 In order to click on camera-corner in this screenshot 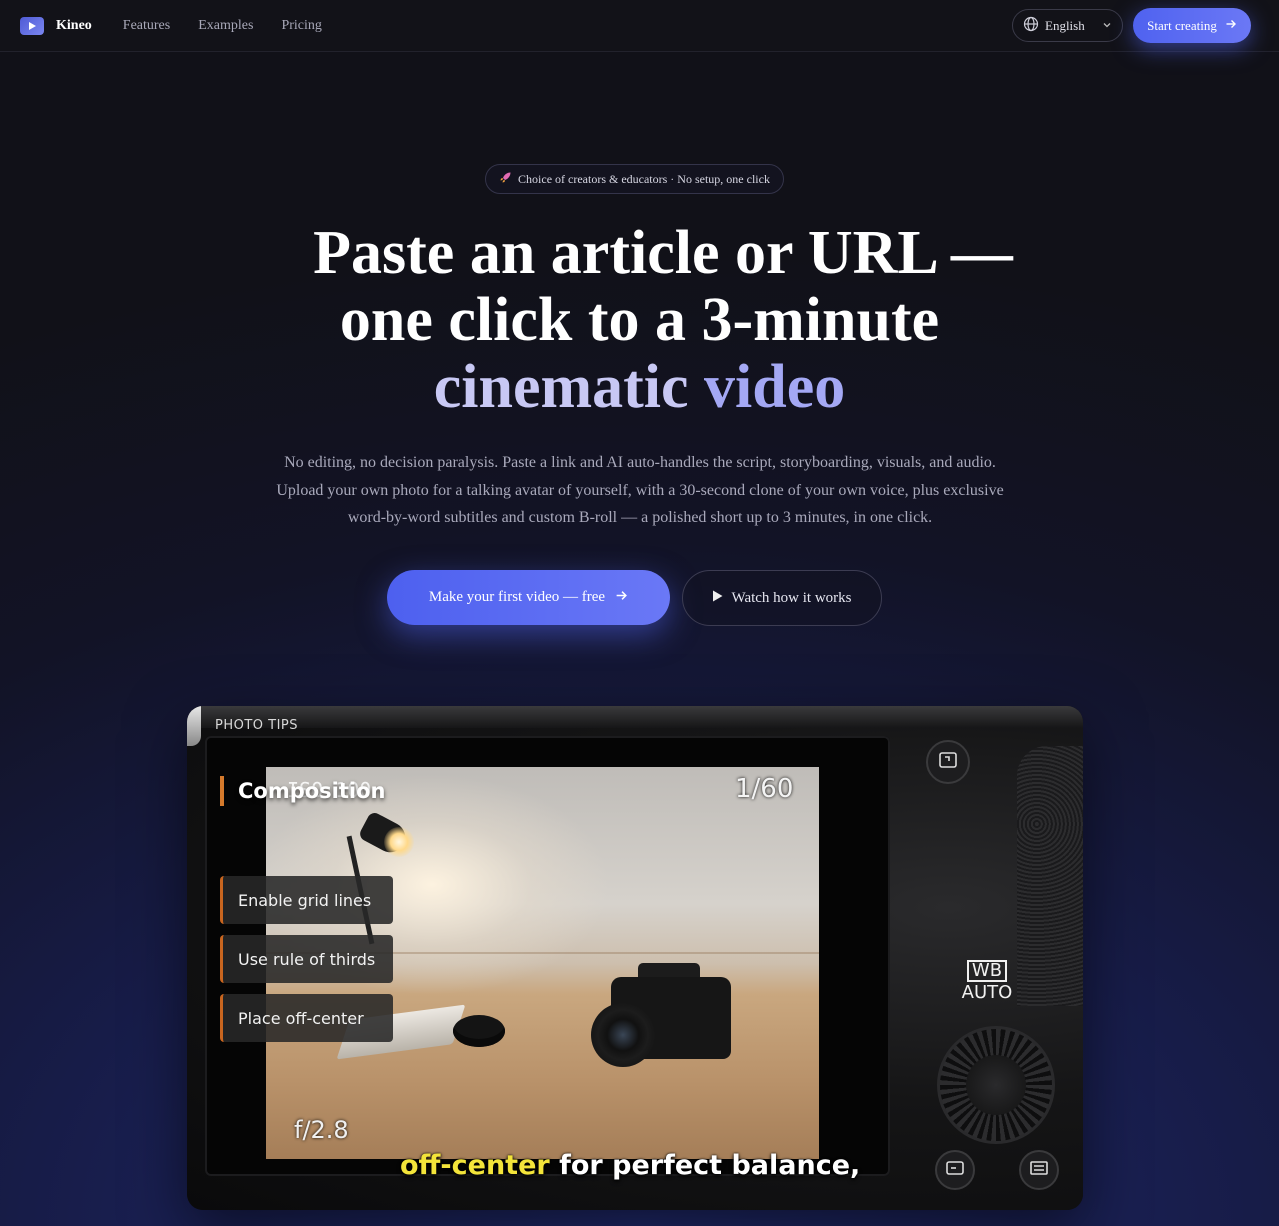, I will do `click(194, 726)`.